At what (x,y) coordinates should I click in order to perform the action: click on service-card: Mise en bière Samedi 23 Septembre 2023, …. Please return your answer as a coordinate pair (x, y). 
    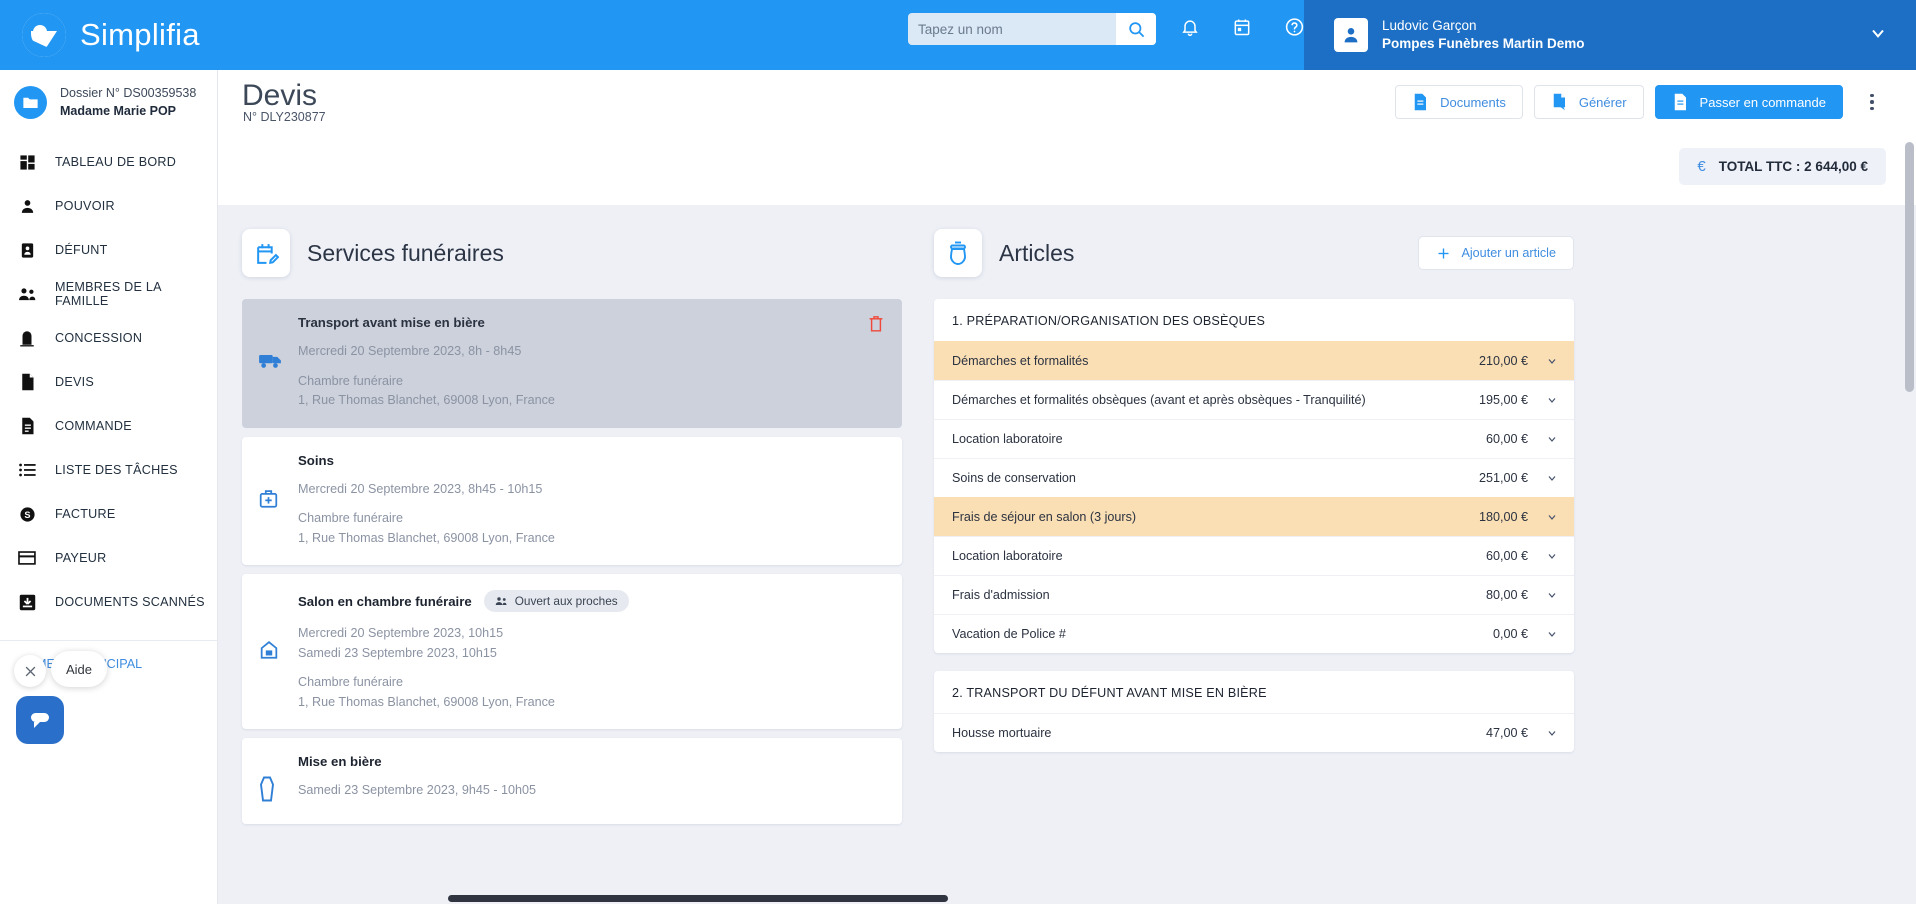
    Looking at the image, I should click on (572, 781).